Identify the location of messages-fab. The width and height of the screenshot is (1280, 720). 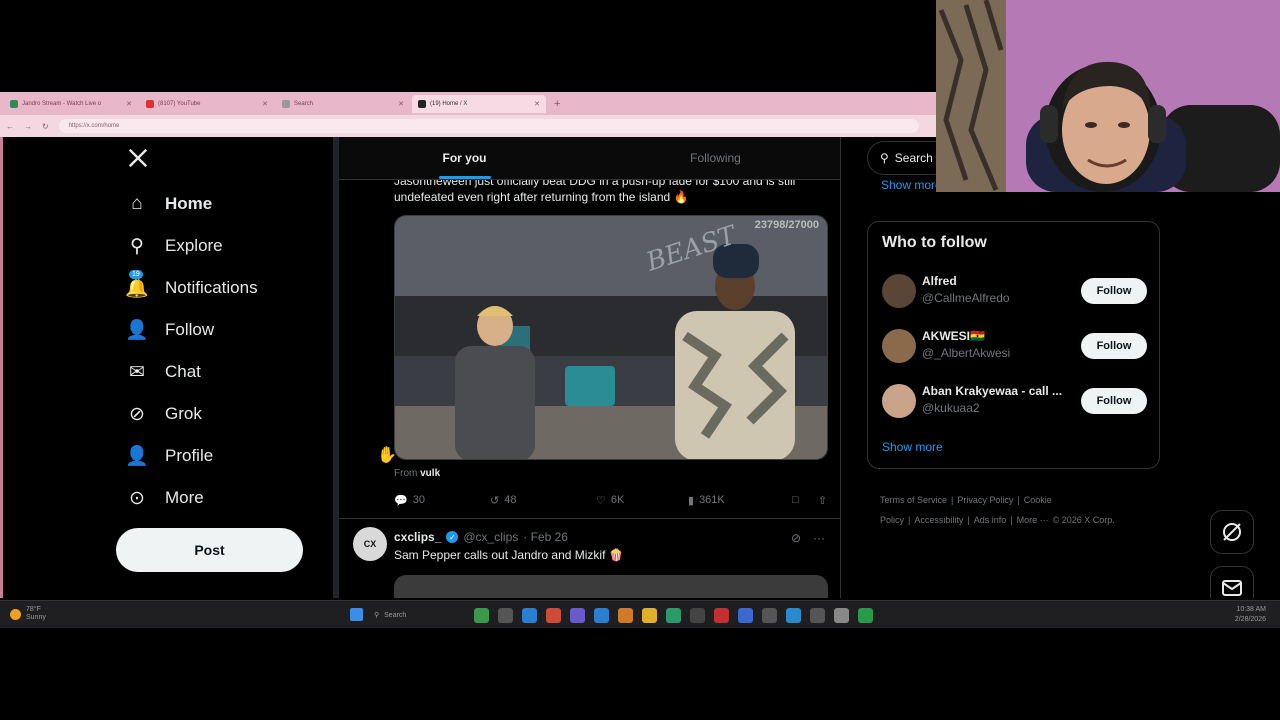
(1232, 582).